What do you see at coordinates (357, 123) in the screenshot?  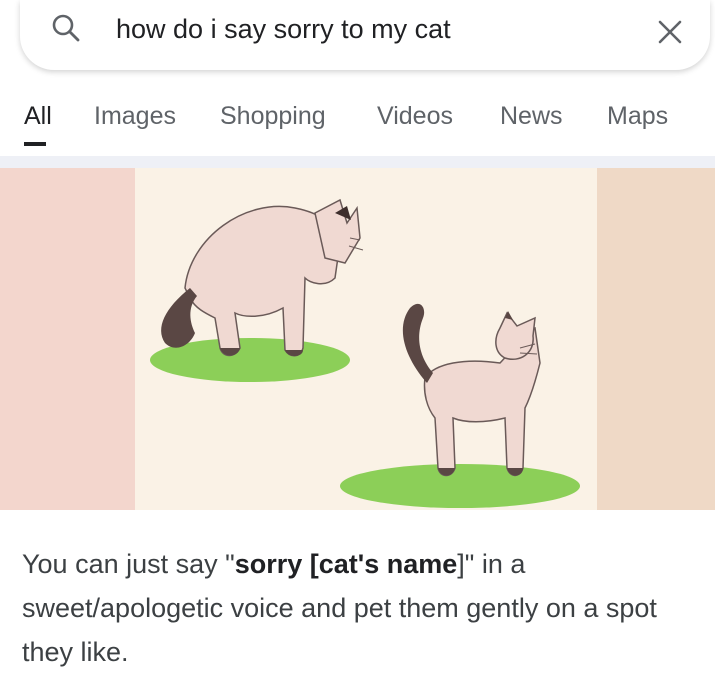 I see `search-tabs: All Images Shopping Videos News Maps` at bounding box center [357, 123].